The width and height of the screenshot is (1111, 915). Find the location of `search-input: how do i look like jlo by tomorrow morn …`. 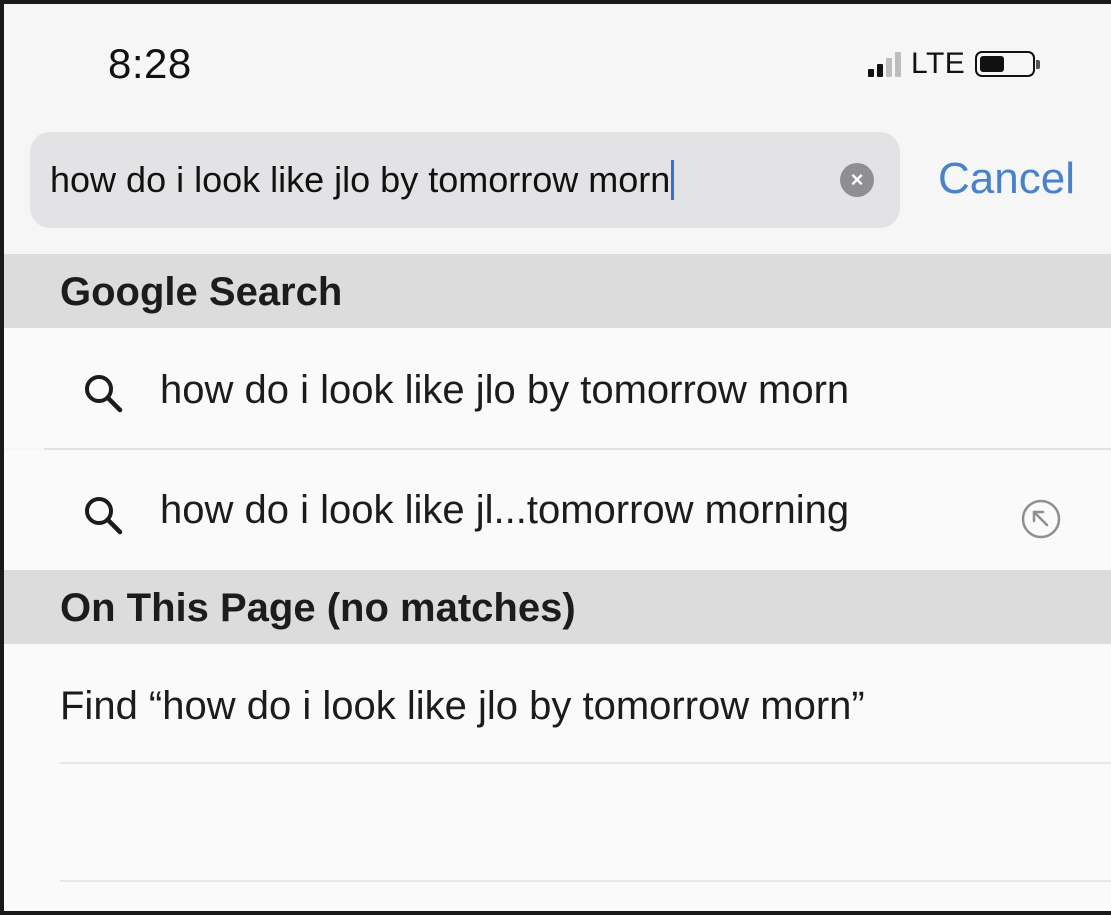

search-input: how do i look like jlo by tomorrow morn … is located at coordinates (465, 180).